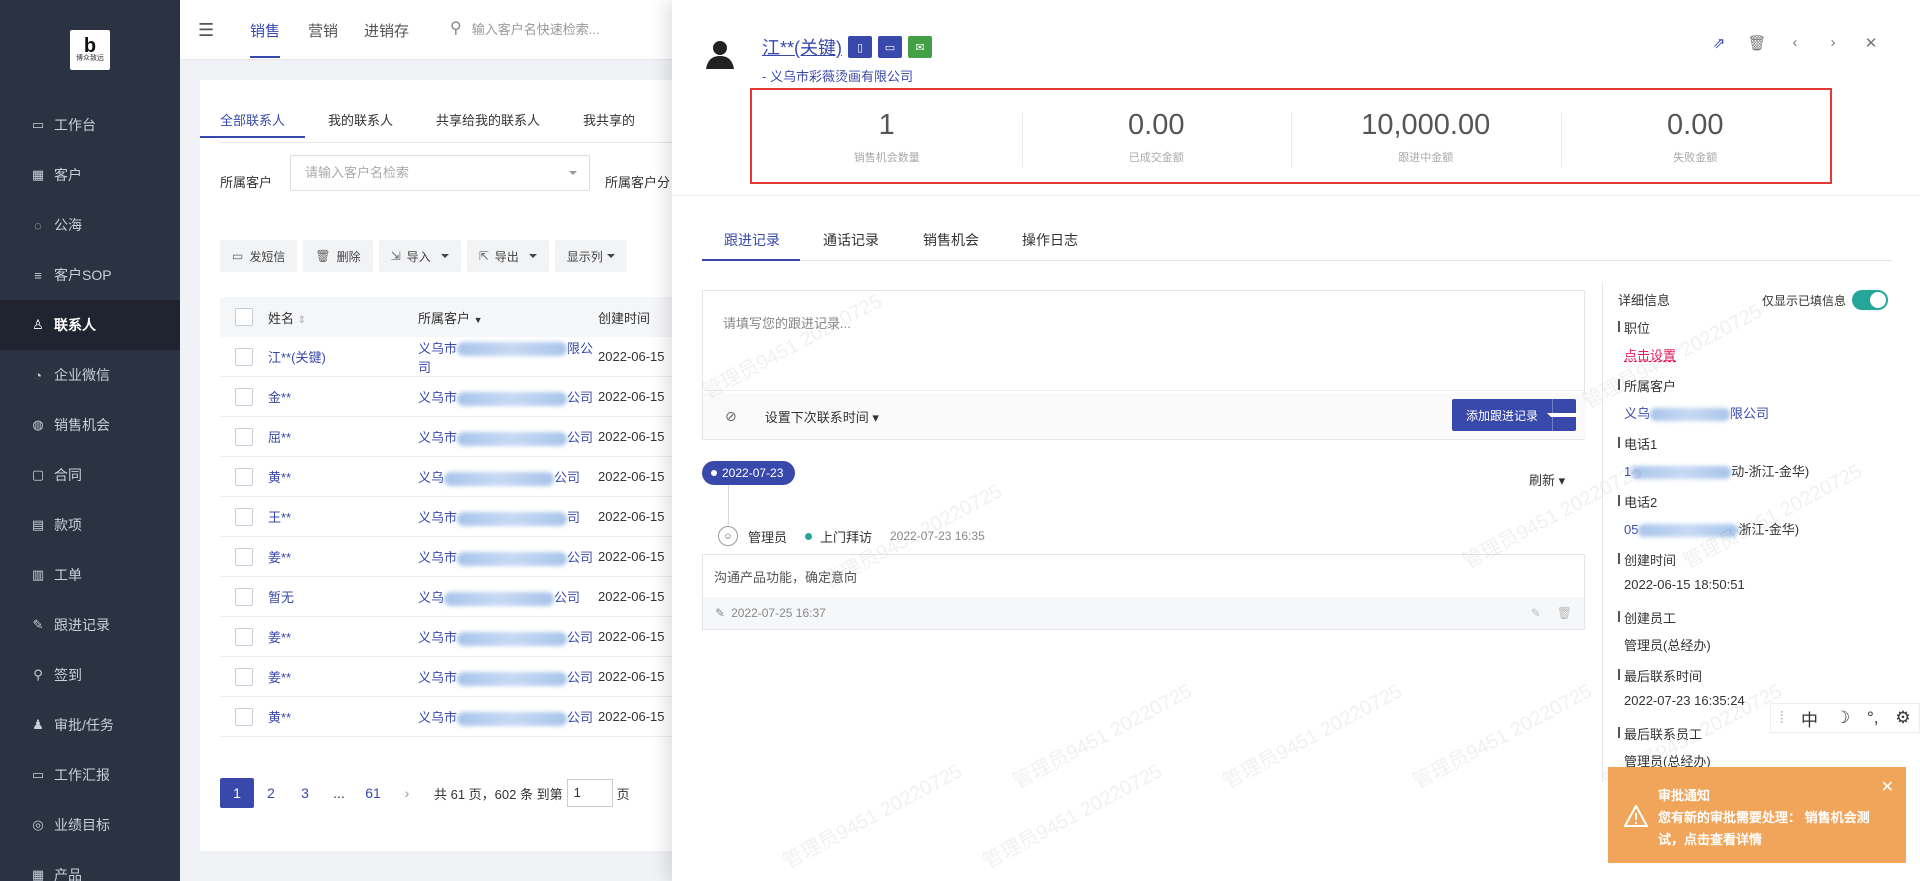  What do you see at coordinates (478, 320) in the screenshot?
I see `filter-caret-icon: ▼` at bounding box center [478, 320].